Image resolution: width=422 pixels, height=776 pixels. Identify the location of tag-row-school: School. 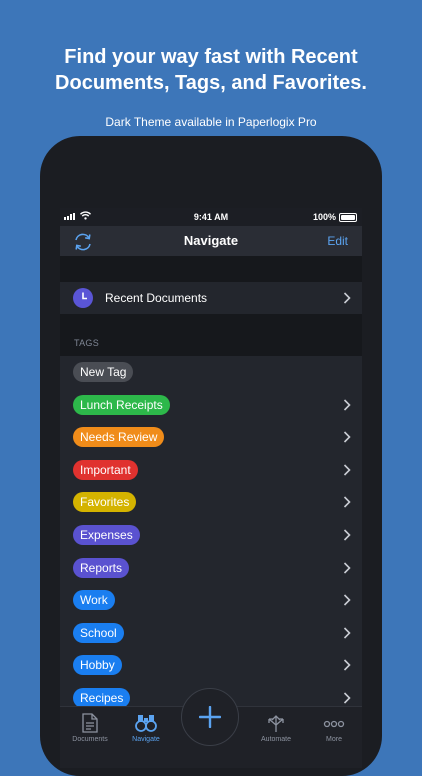
(211, 633).